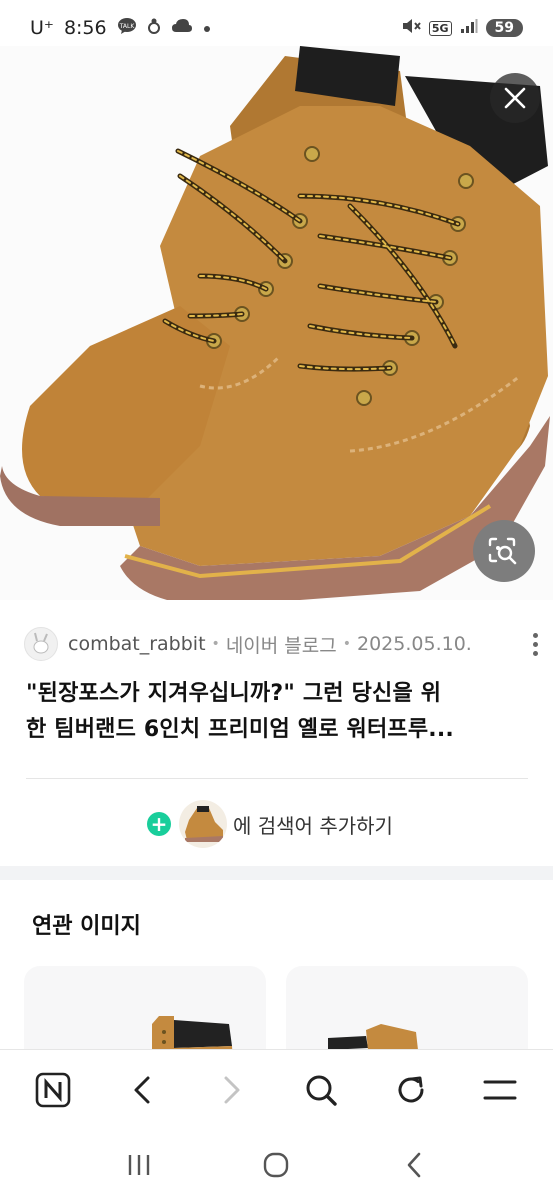 Image resolution: width=553 pixels, height=1200 pixels. What do you see at coordinates (86, 926) in the screenshot?
I see `related-images-title: 연관 이미지` at bounding box center [86, 926].